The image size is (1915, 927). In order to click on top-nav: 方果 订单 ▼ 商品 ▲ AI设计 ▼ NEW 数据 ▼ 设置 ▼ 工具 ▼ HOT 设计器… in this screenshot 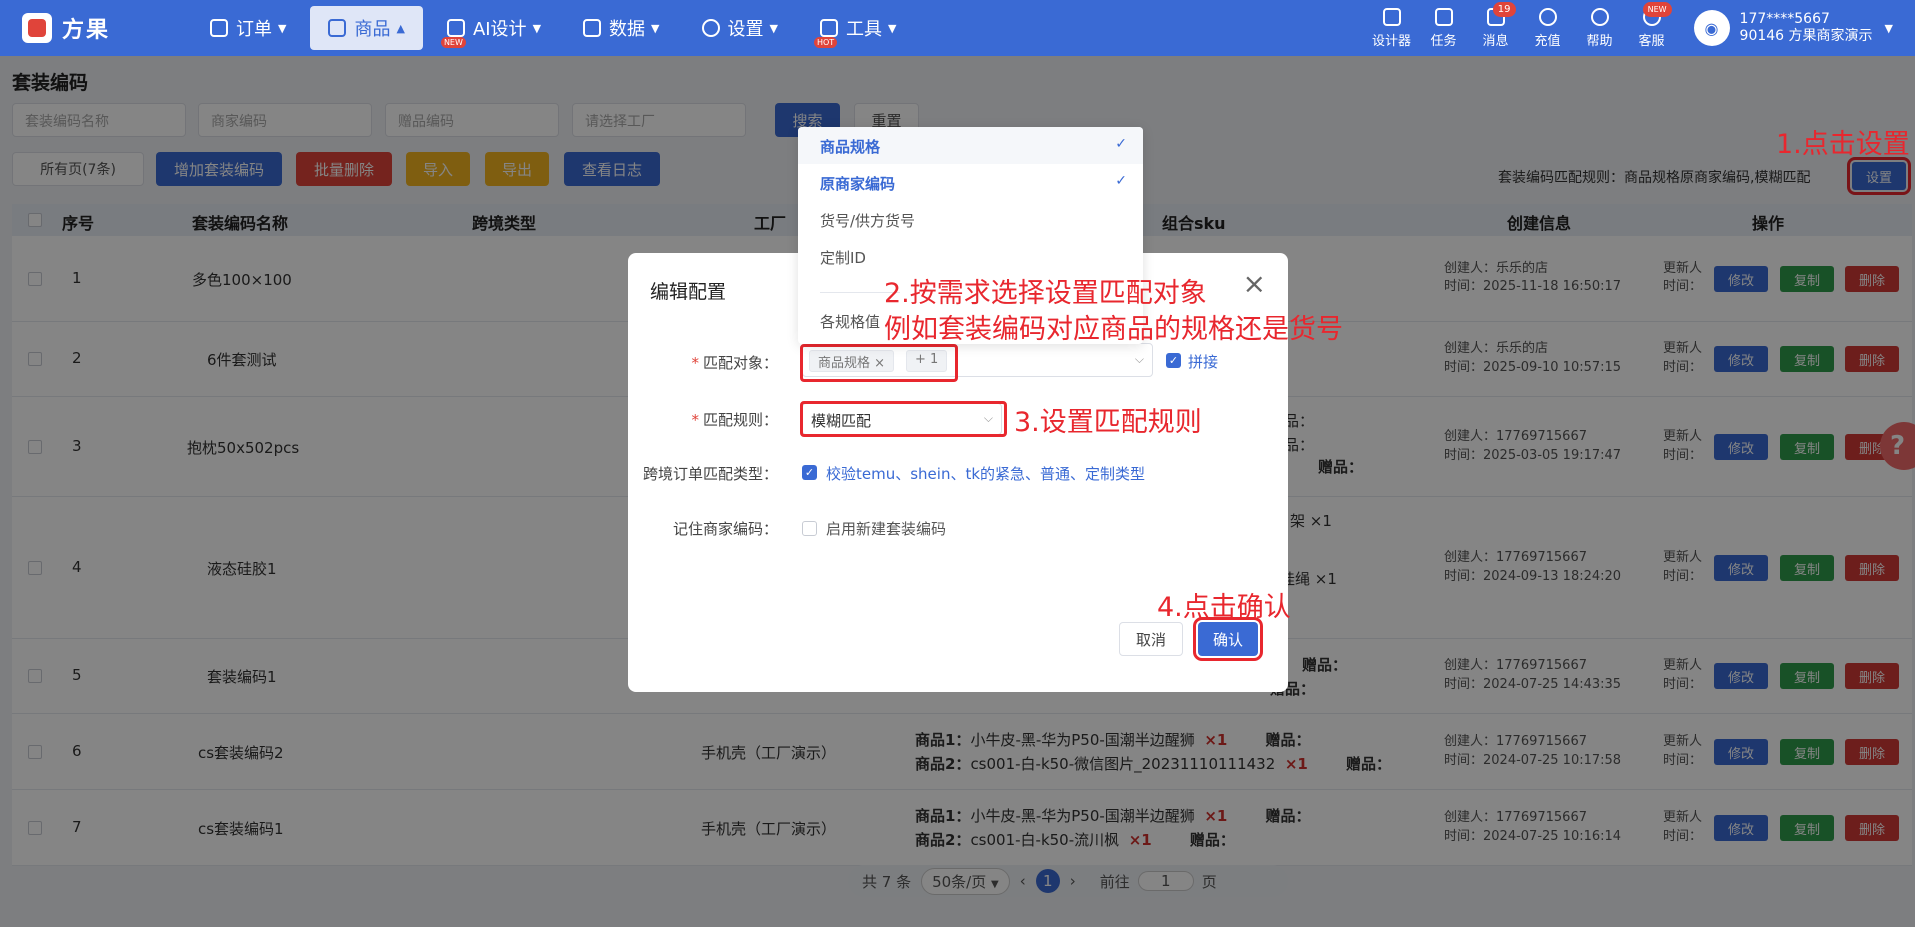, I will do `click(957, 28)`.